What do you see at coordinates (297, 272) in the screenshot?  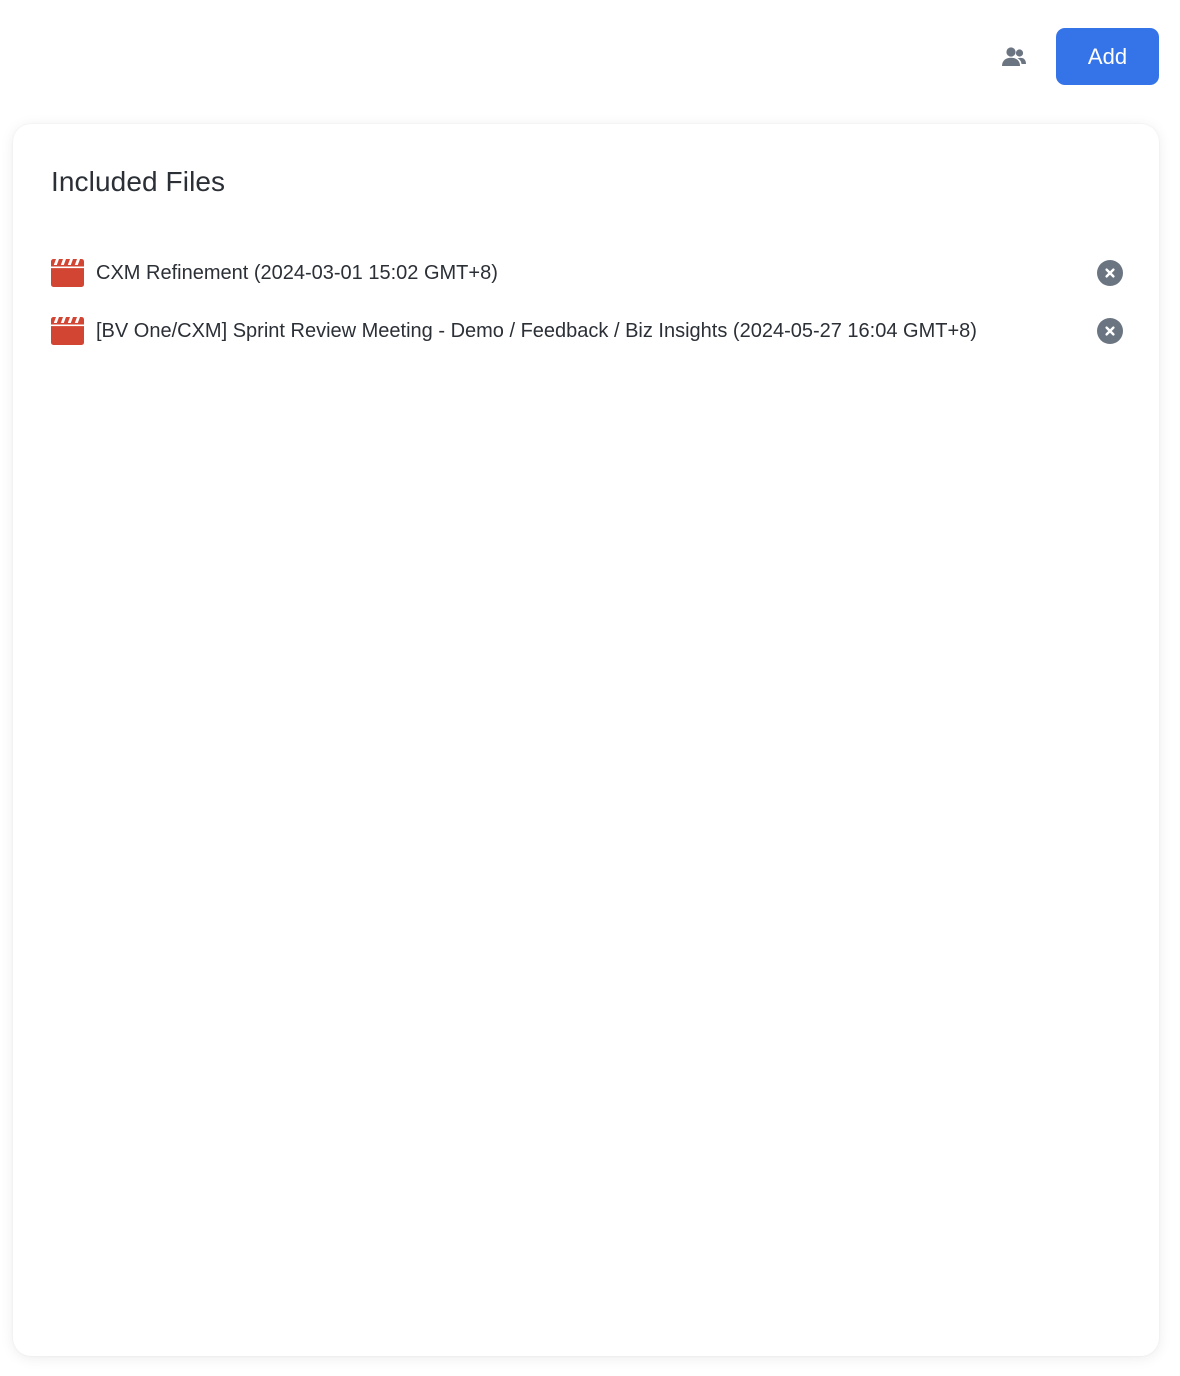 I see `file-name: CXM Refinement (2024-03-01 15:02 GMT+8)` at bounding box center [297, 272].